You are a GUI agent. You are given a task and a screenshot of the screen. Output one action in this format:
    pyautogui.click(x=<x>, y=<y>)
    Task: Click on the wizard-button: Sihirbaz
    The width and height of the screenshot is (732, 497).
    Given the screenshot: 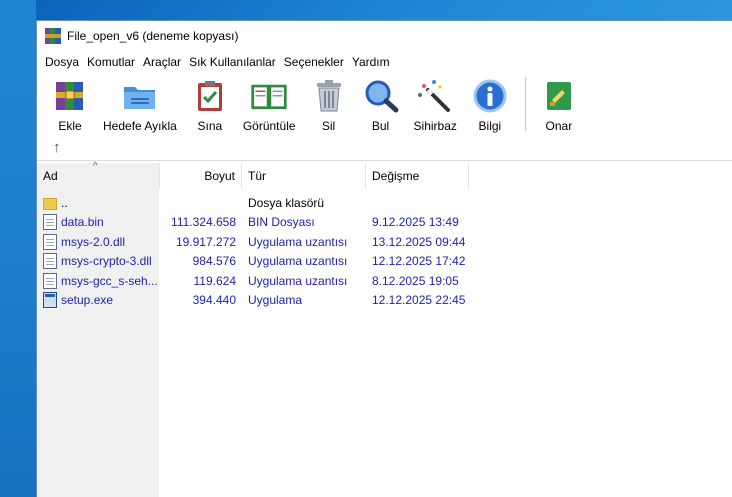 What is the action you would take?
    pyautogui.click(x=435, y=105)
    